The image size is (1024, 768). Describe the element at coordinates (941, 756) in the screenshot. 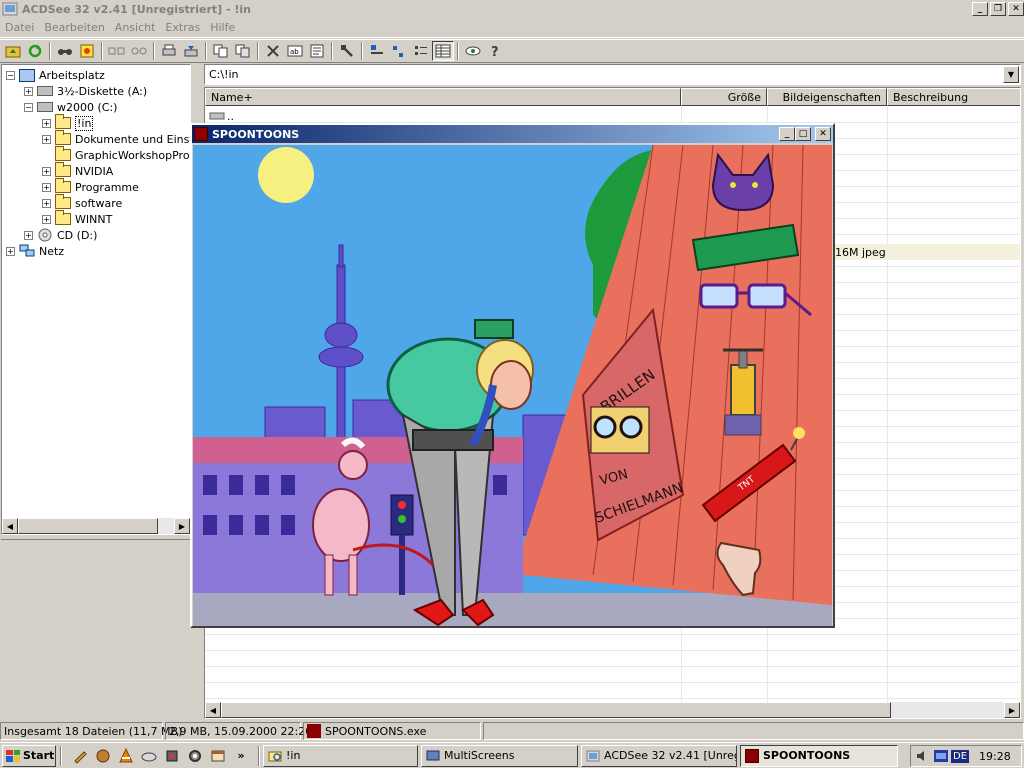

I see `tray-app-icon` at that location.